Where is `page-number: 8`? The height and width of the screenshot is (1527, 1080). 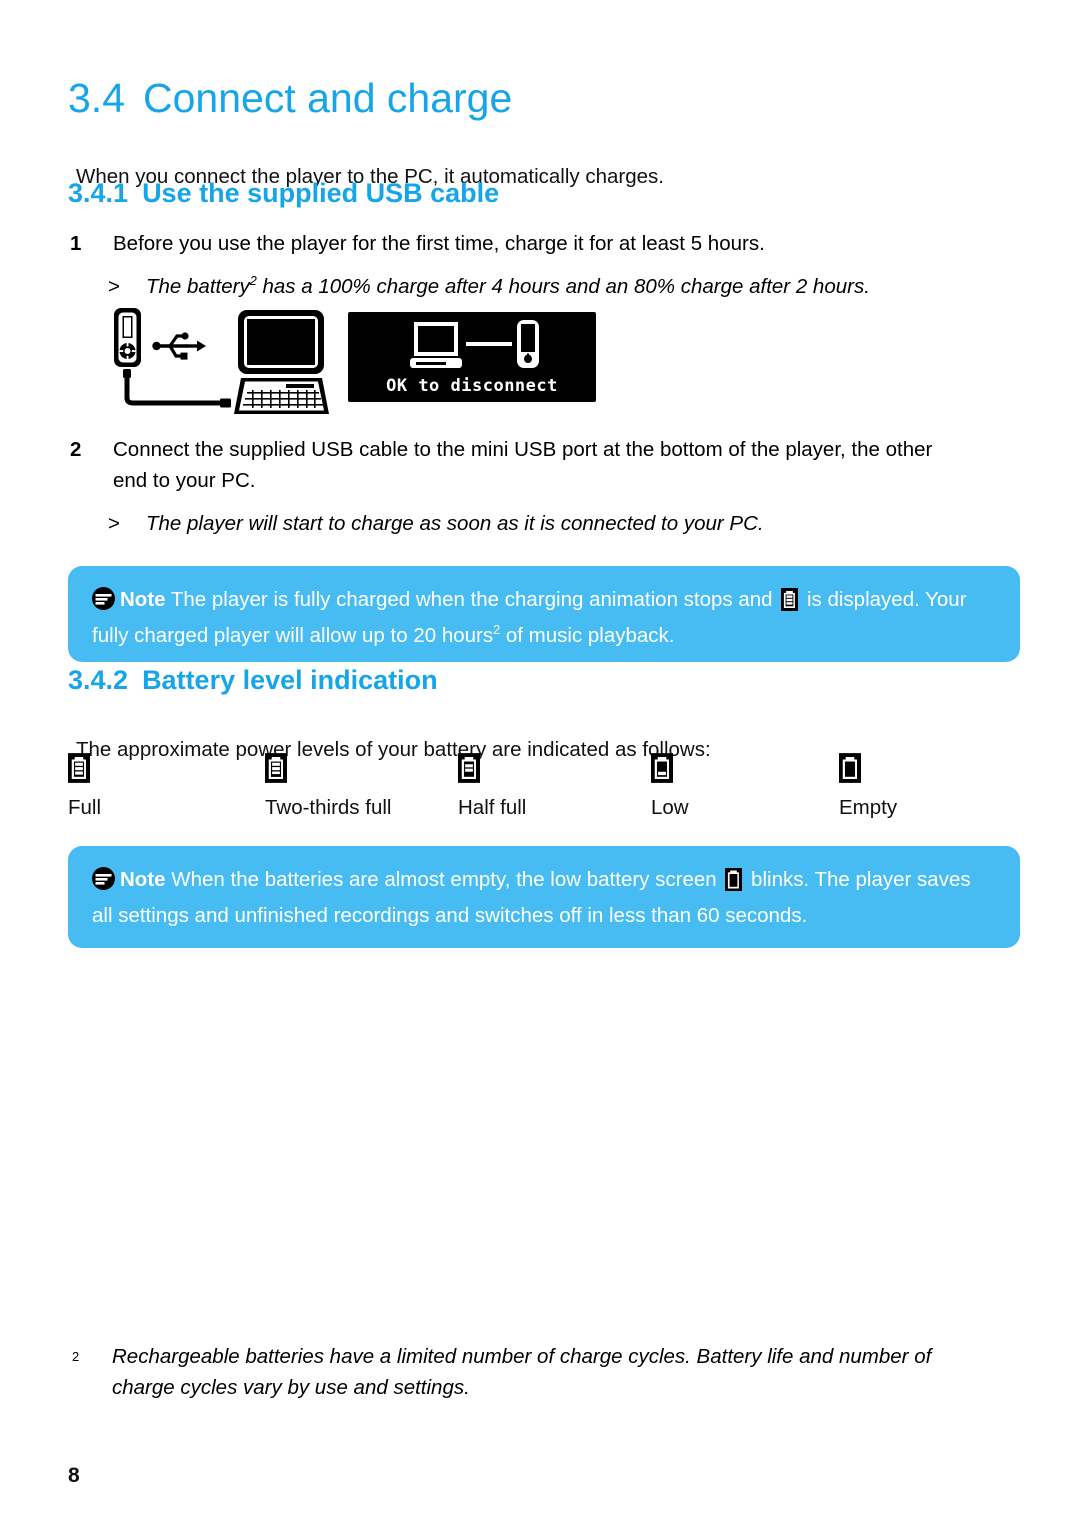
page-number: 8 is located at coordinates (74, 1475).